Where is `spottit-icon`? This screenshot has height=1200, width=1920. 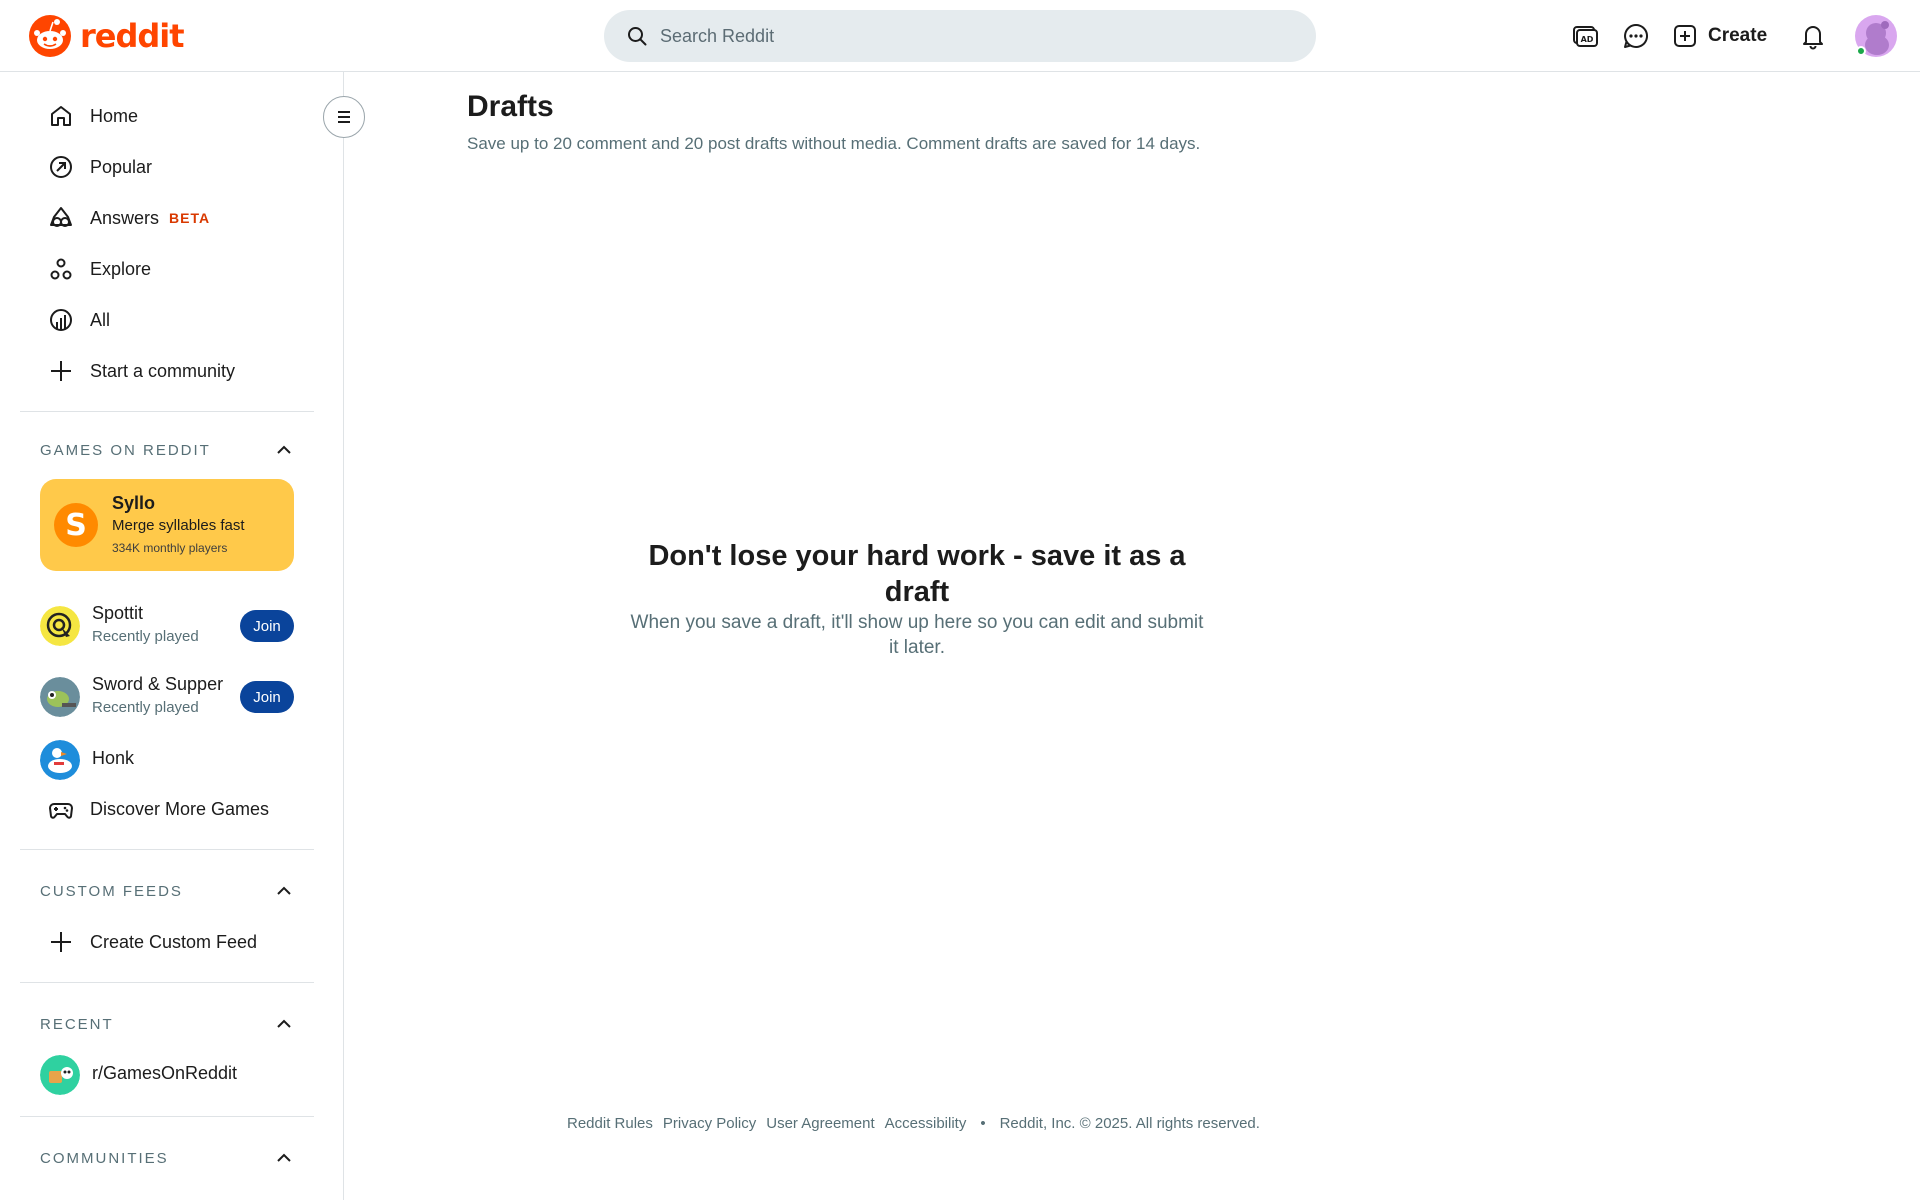
spottit-icon is located at coordinates (60, 626).